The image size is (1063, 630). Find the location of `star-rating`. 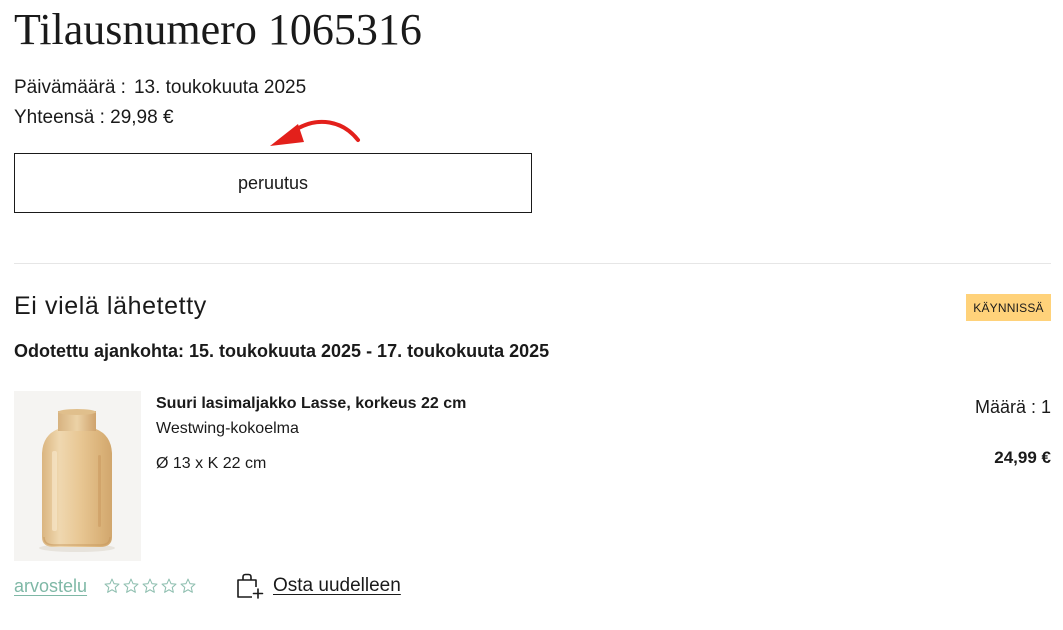

star-rating is located at coordinates (150, 586).